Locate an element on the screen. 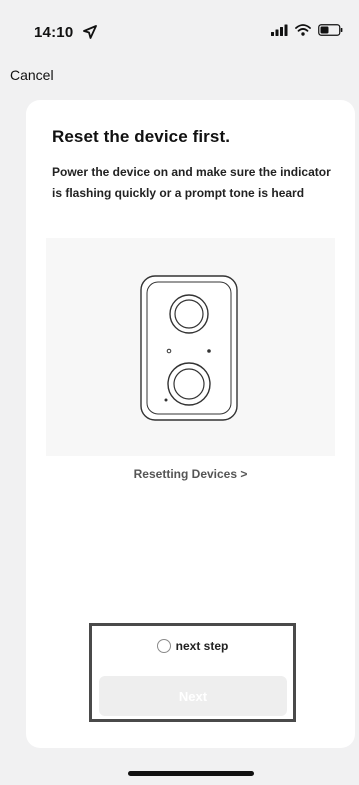  status-time: 14:10 is located at coordinates (54, 32).